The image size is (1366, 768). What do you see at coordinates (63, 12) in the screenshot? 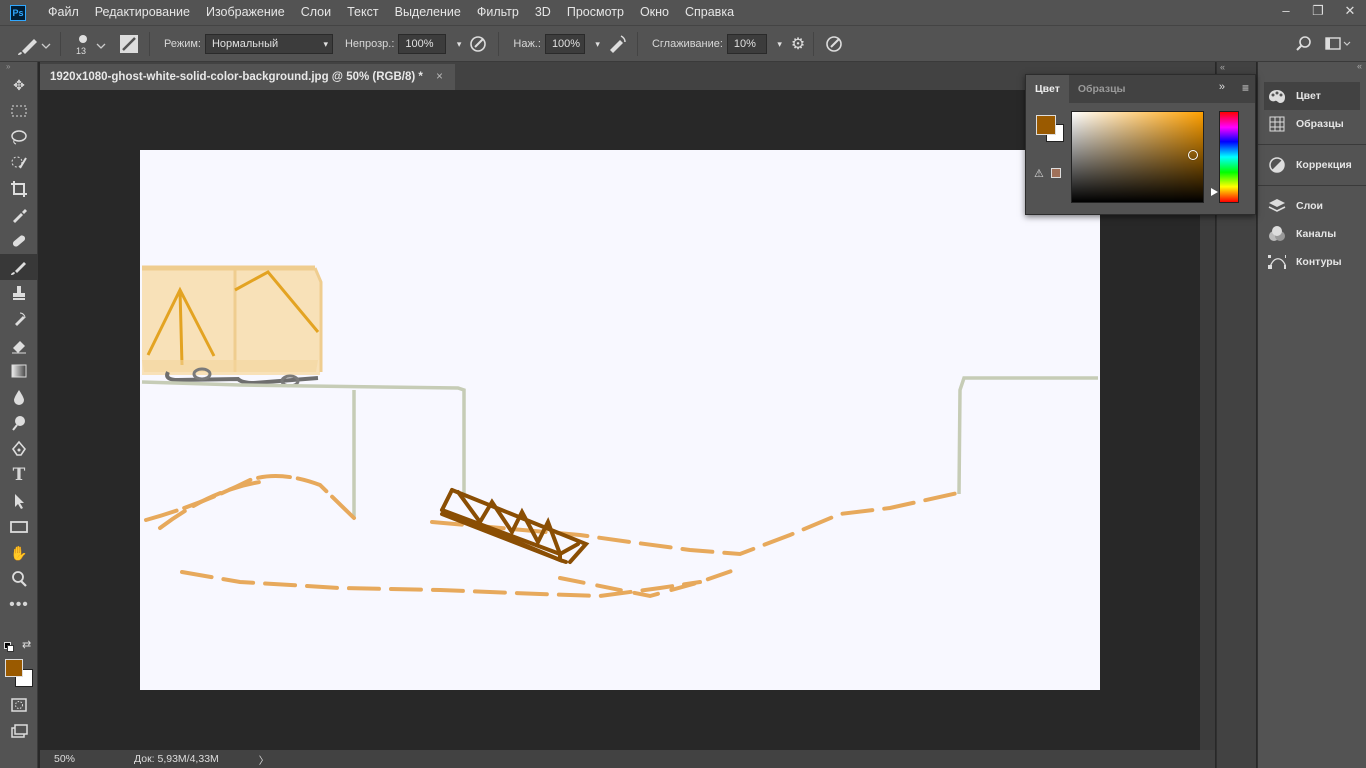
I see `menu-file: Файл` at bounding box center [63, 12].